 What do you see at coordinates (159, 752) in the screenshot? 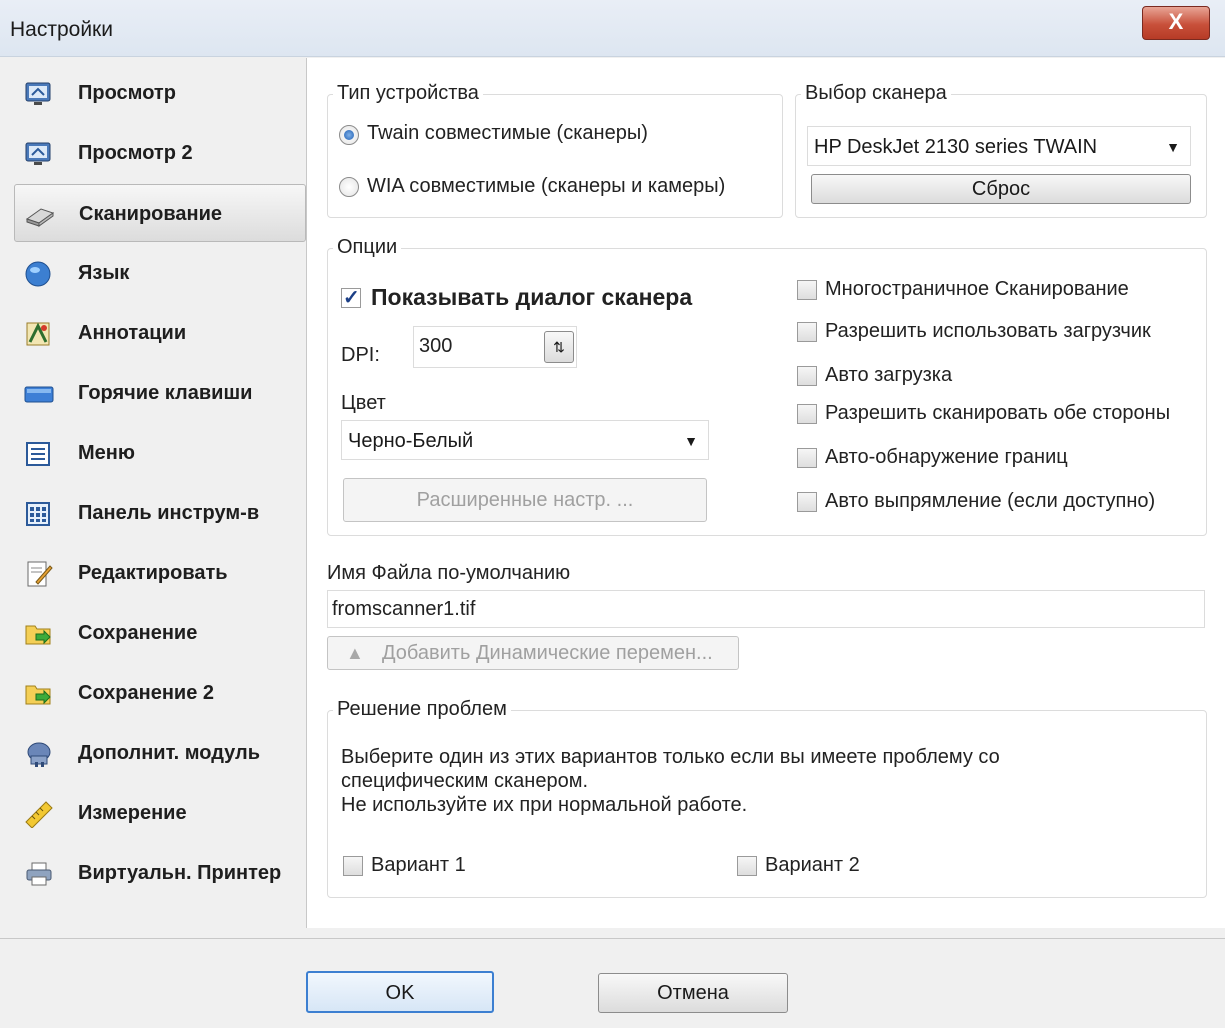
I see `sidebar-item-plugin: Дополнит. модуль` at bounding box center [159, 752].